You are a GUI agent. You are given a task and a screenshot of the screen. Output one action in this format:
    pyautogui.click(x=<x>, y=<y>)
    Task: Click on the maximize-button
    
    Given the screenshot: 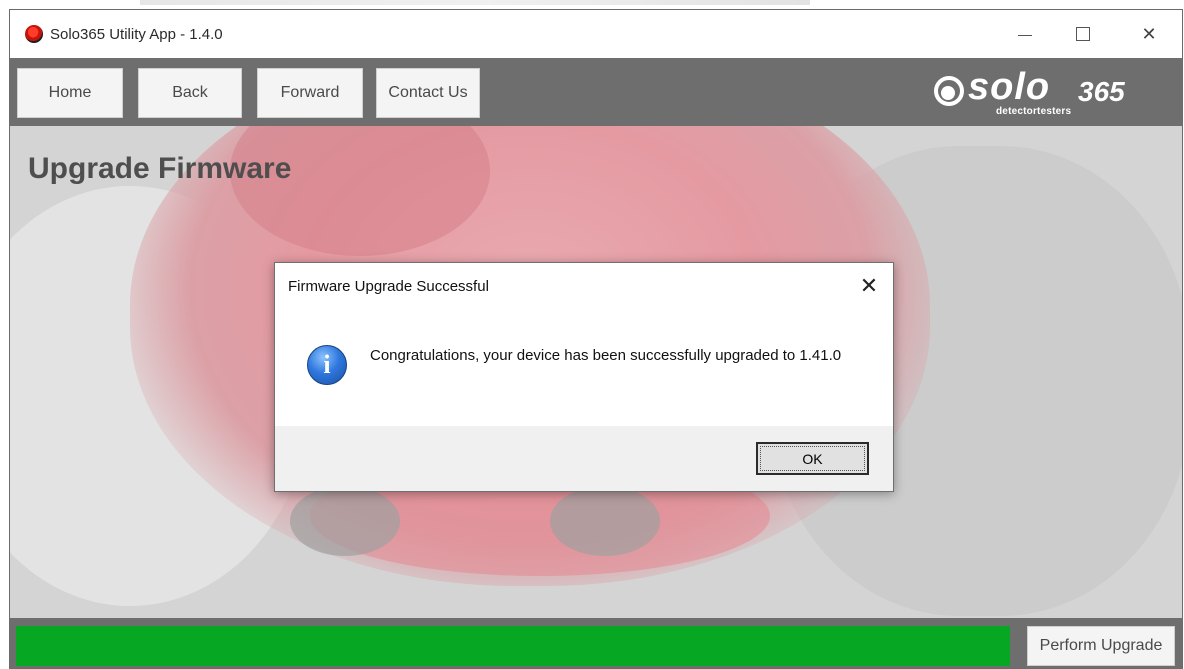 What is the action you would take?
    pyautogui.click(x=1083, y=34)
    